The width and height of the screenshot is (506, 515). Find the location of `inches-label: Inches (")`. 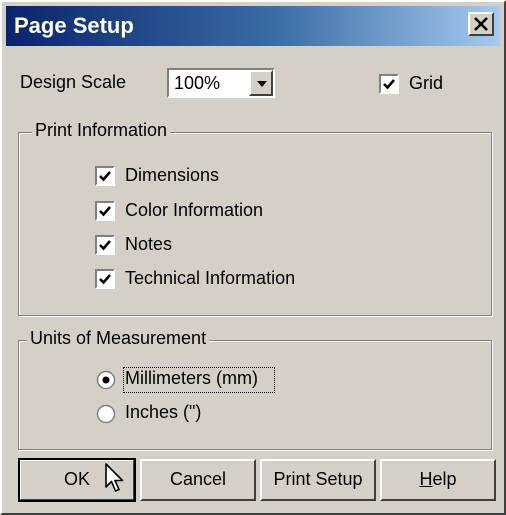

inches-label: Inches (") is located at coordinates (163, 412).